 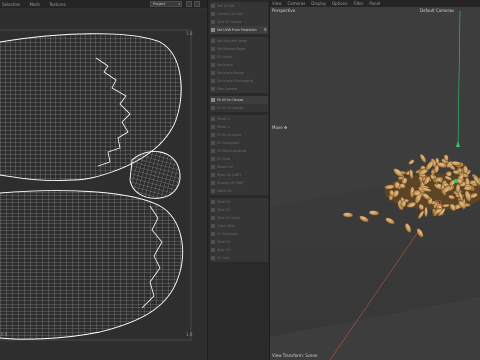 I want to click on tool-item-label: Relax UV (ABF), so click(x=229, y=174).